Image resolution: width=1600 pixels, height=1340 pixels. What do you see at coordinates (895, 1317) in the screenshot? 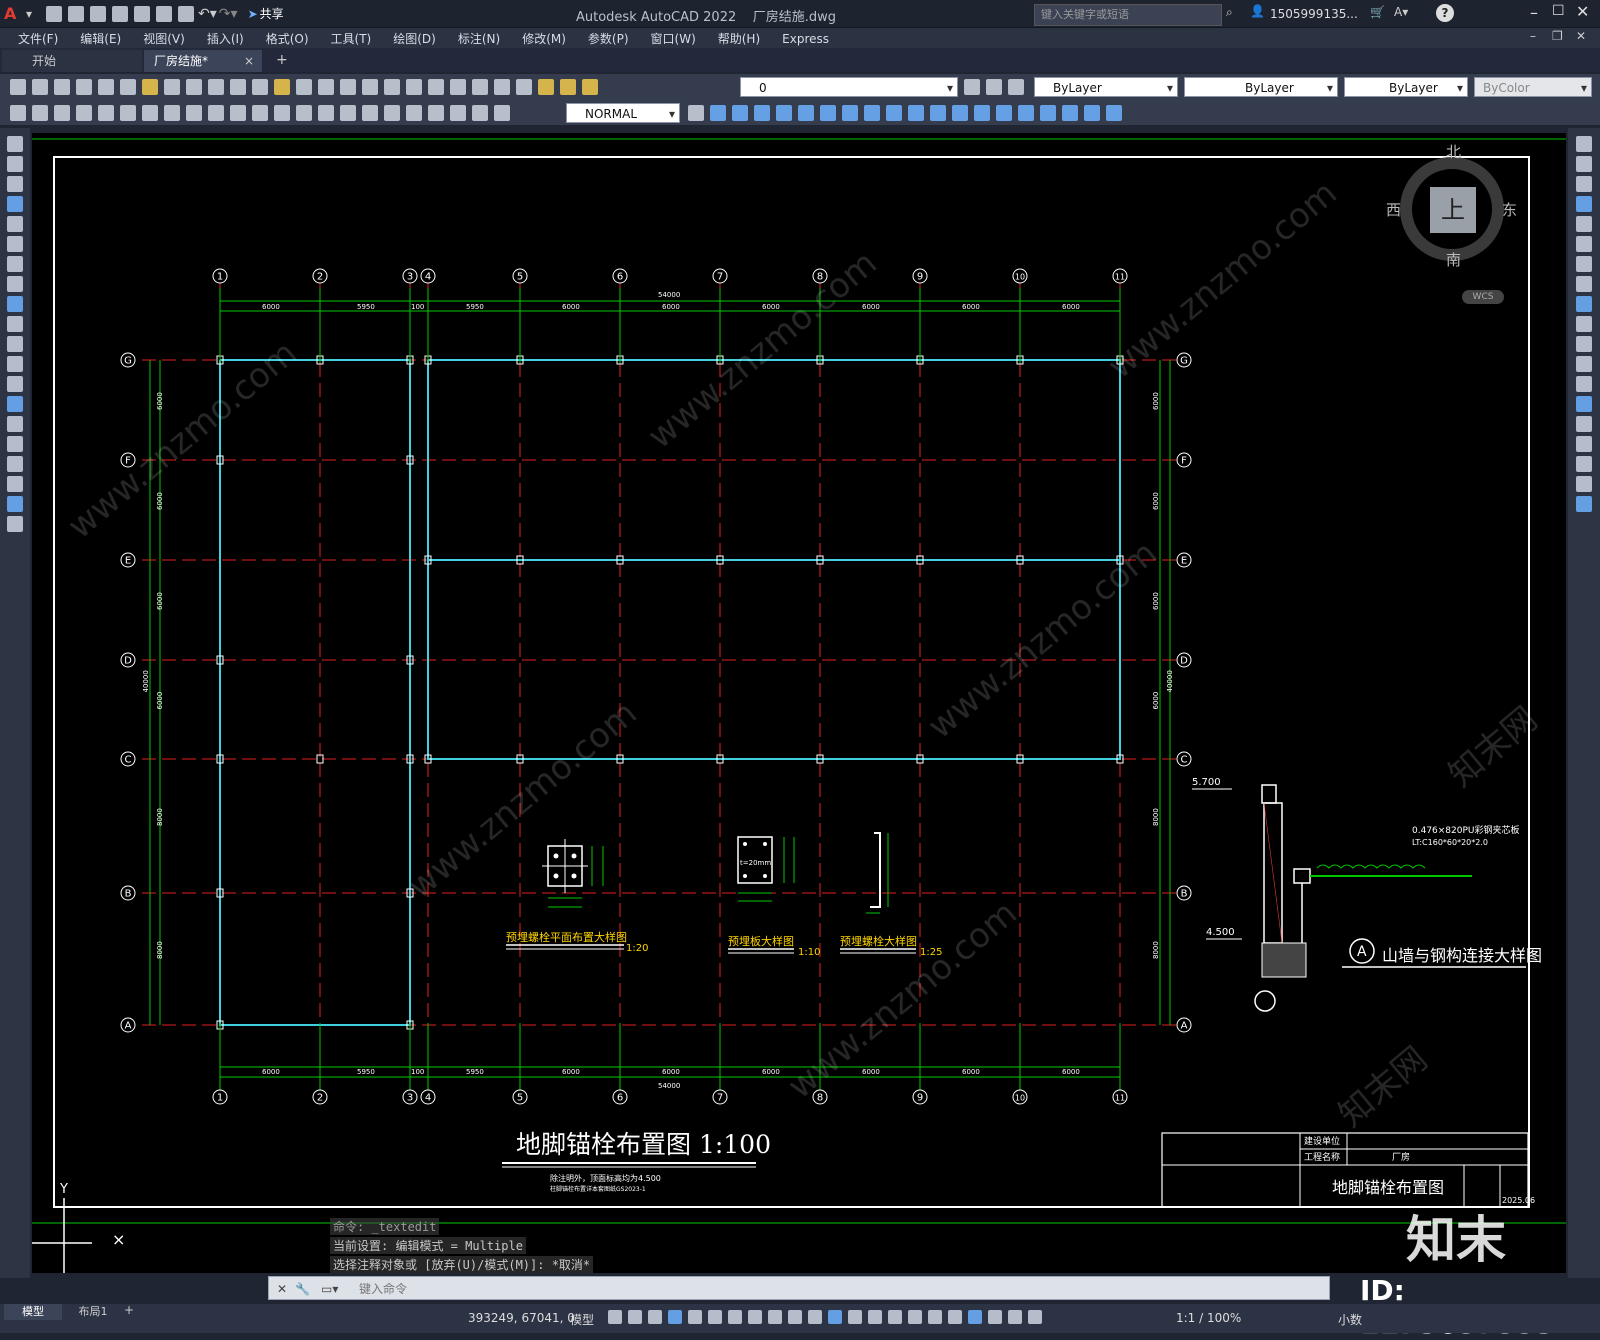
I see `status-toggle-14-icon` at bounding box center [895, 1317].